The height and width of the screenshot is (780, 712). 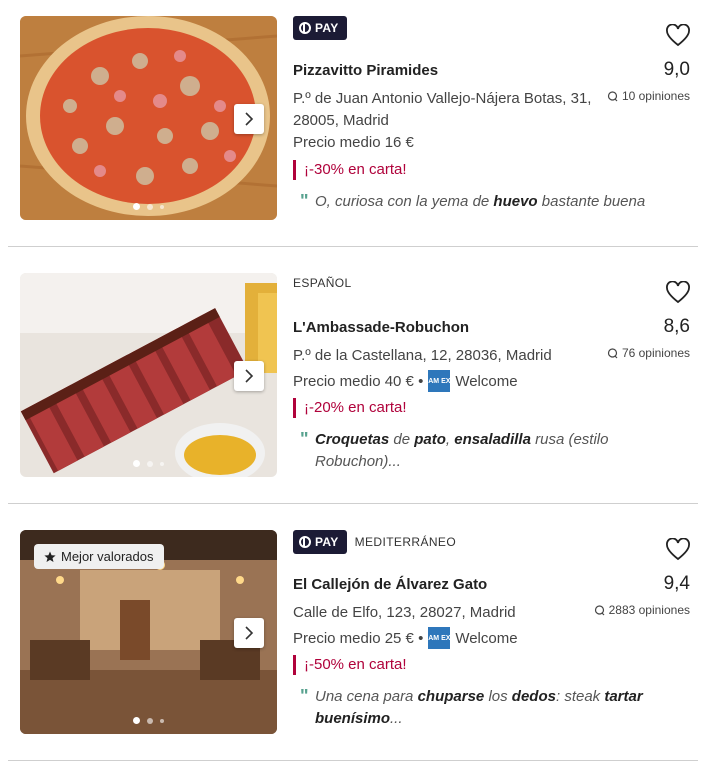 I want to click on restaurant-address: P.º de la Castellana, 12, 28036, Madrid, so click(x=422, y=355).